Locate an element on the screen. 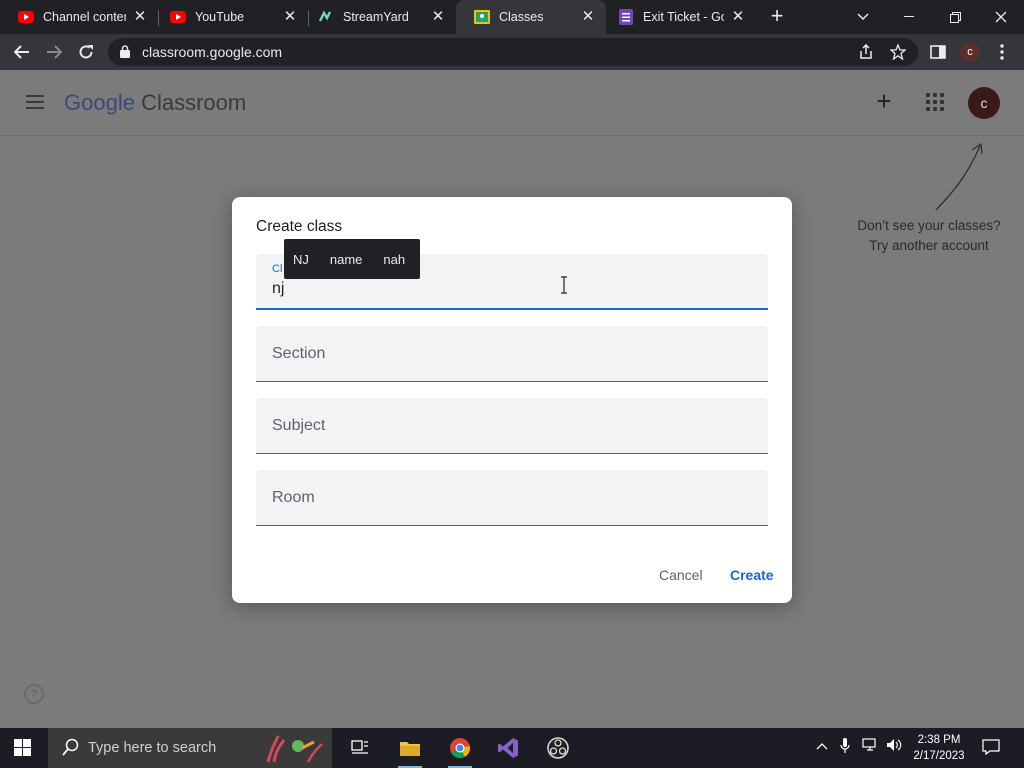 The height and width of the screenshot is (768, 1024). url-text: classroom.google.com is located at coordinates (212, 52).